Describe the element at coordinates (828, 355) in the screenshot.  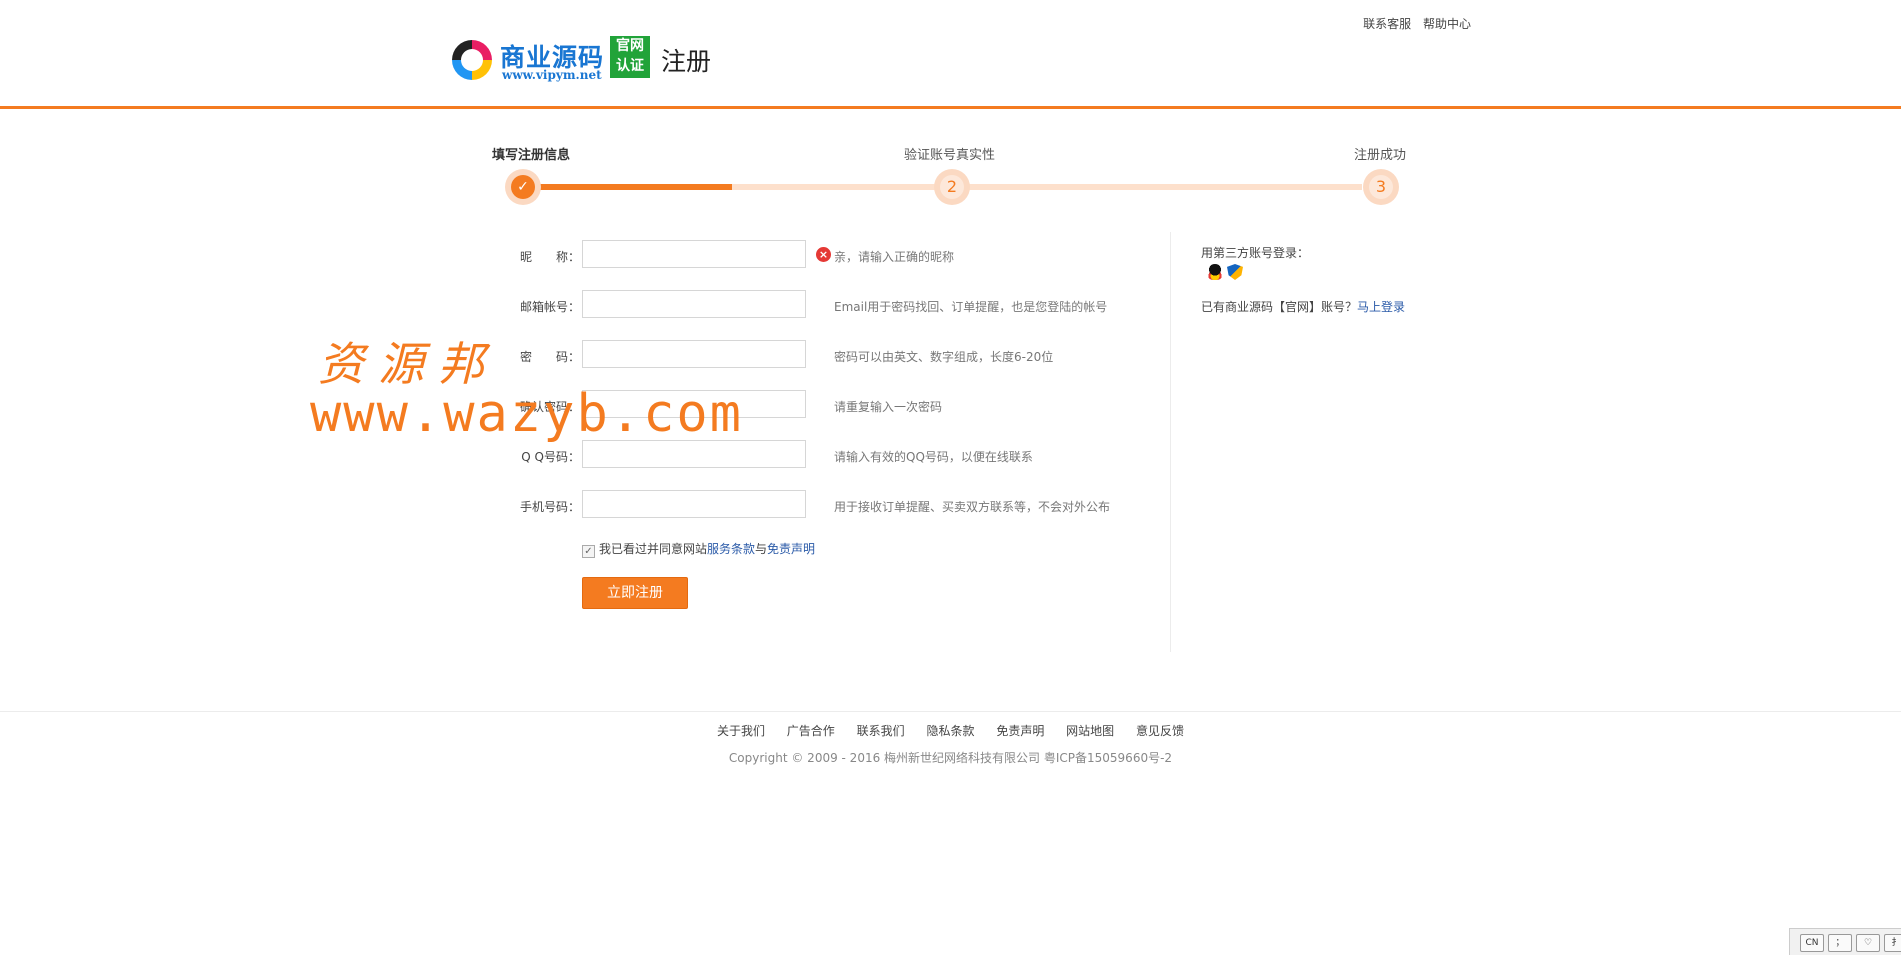
I see `password-row: 密 码： 密码可以由英文、数字组成，长度6-20位` at that location.